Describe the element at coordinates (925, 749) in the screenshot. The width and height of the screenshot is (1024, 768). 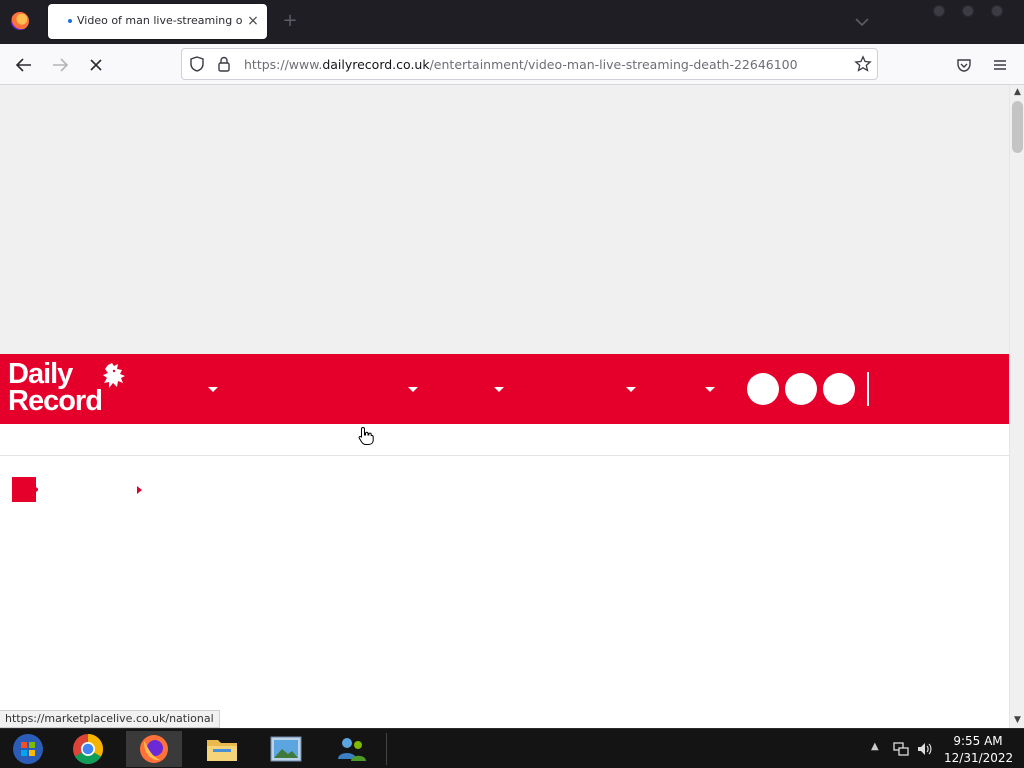
I see `volume-icon` at that location.